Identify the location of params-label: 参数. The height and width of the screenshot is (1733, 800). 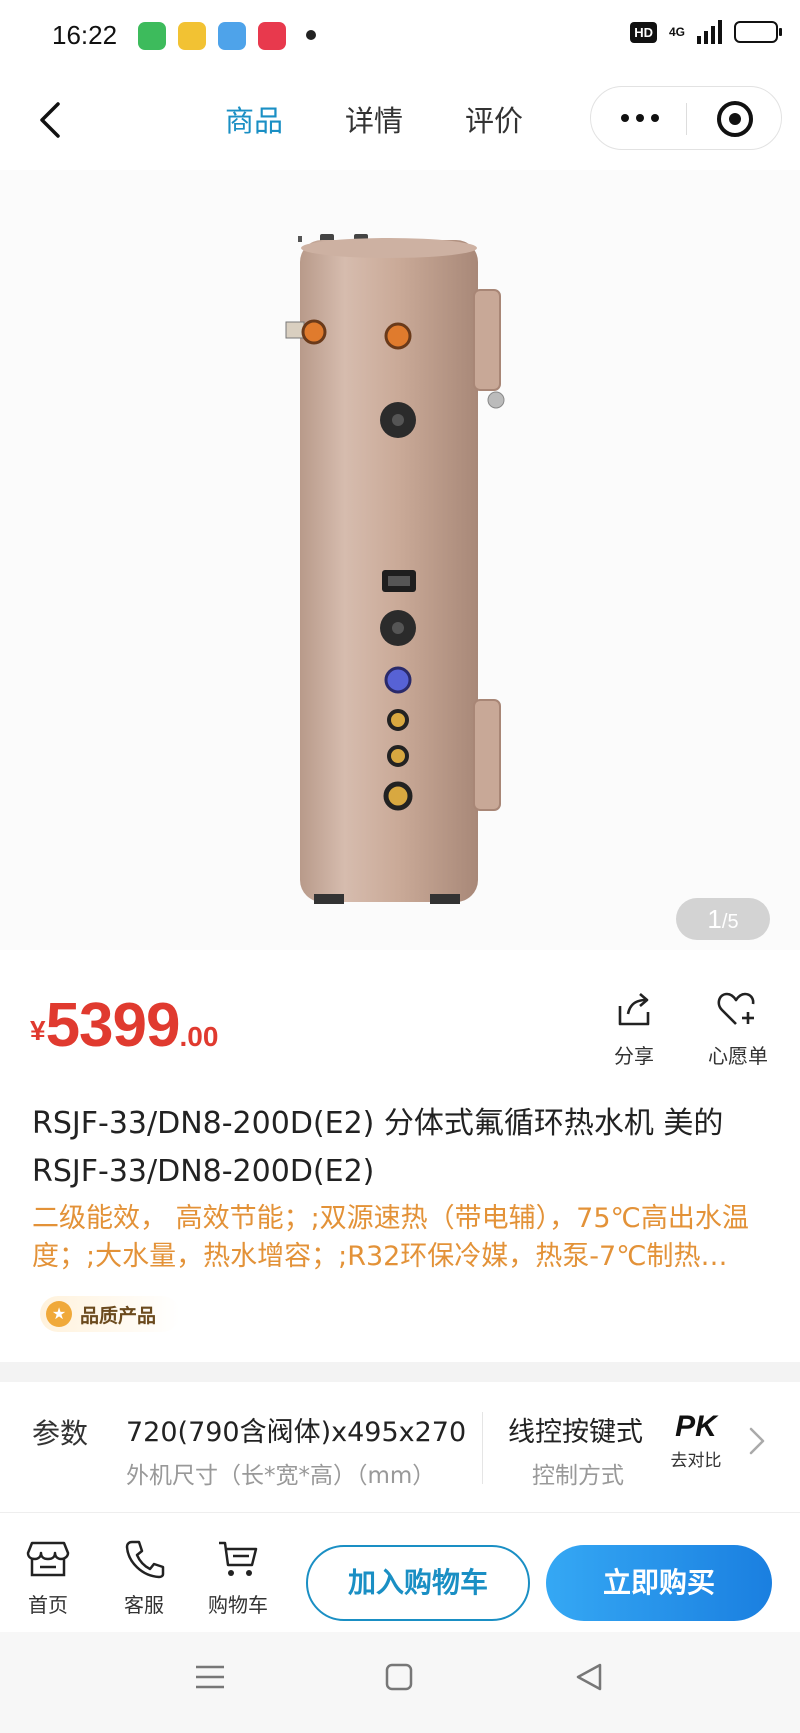
(60, 1433).